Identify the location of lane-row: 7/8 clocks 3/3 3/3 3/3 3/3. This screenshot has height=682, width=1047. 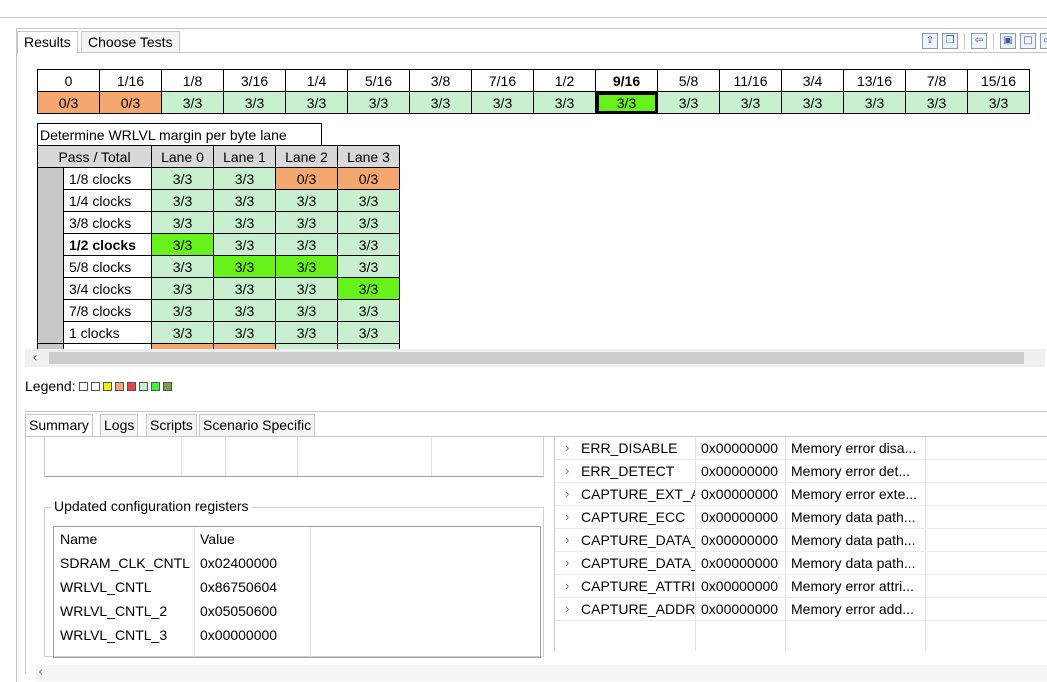
(218, 310).